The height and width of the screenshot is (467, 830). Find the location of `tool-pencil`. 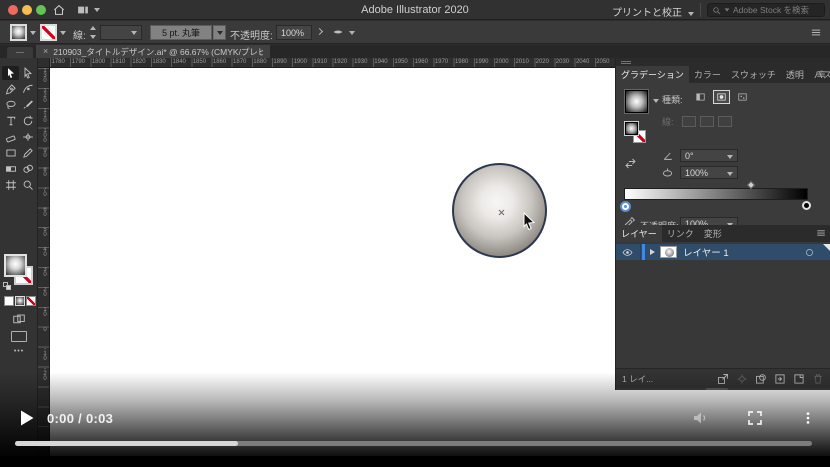

tool-pencil is located at coordinates (27, 153).